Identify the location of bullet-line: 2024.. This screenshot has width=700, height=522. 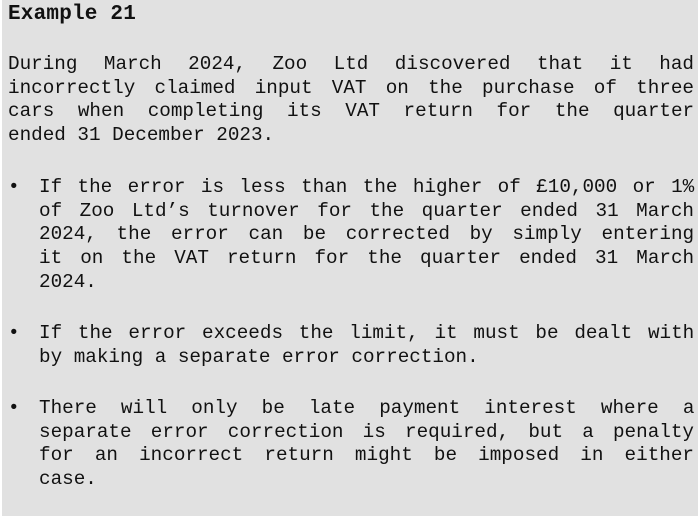
(68, 281).